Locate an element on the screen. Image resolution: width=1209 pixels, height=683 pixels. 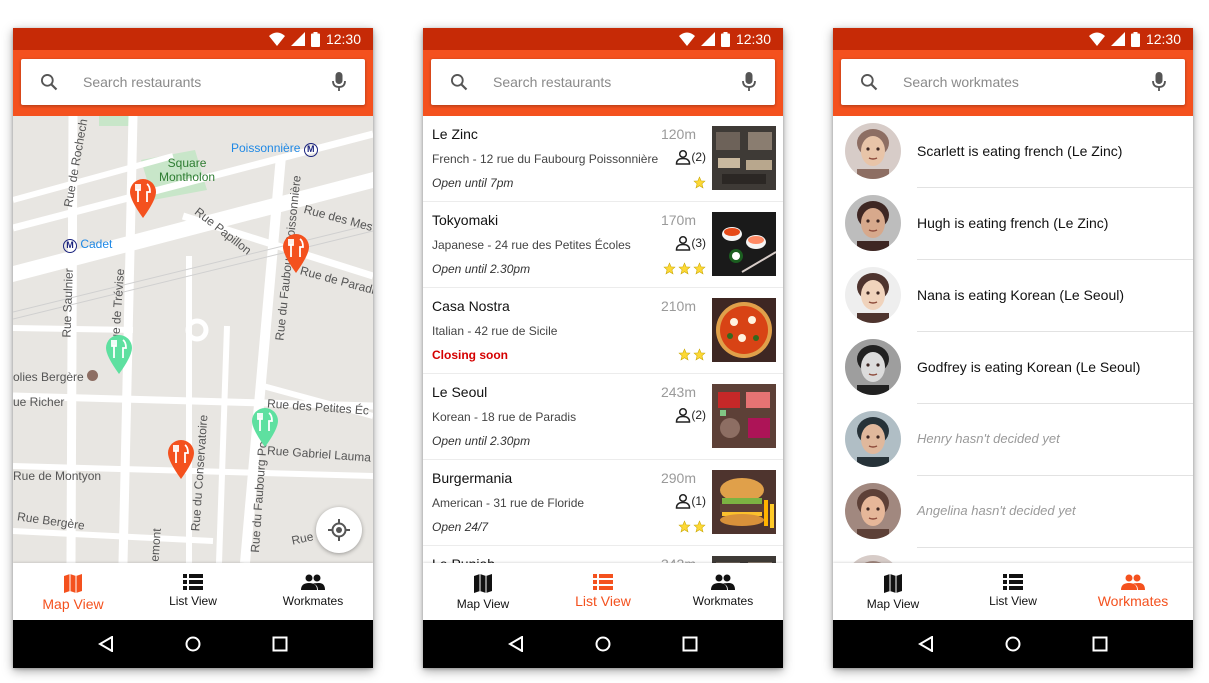
map-label-folies: olies Bergère is located at coordinates (56, 377).